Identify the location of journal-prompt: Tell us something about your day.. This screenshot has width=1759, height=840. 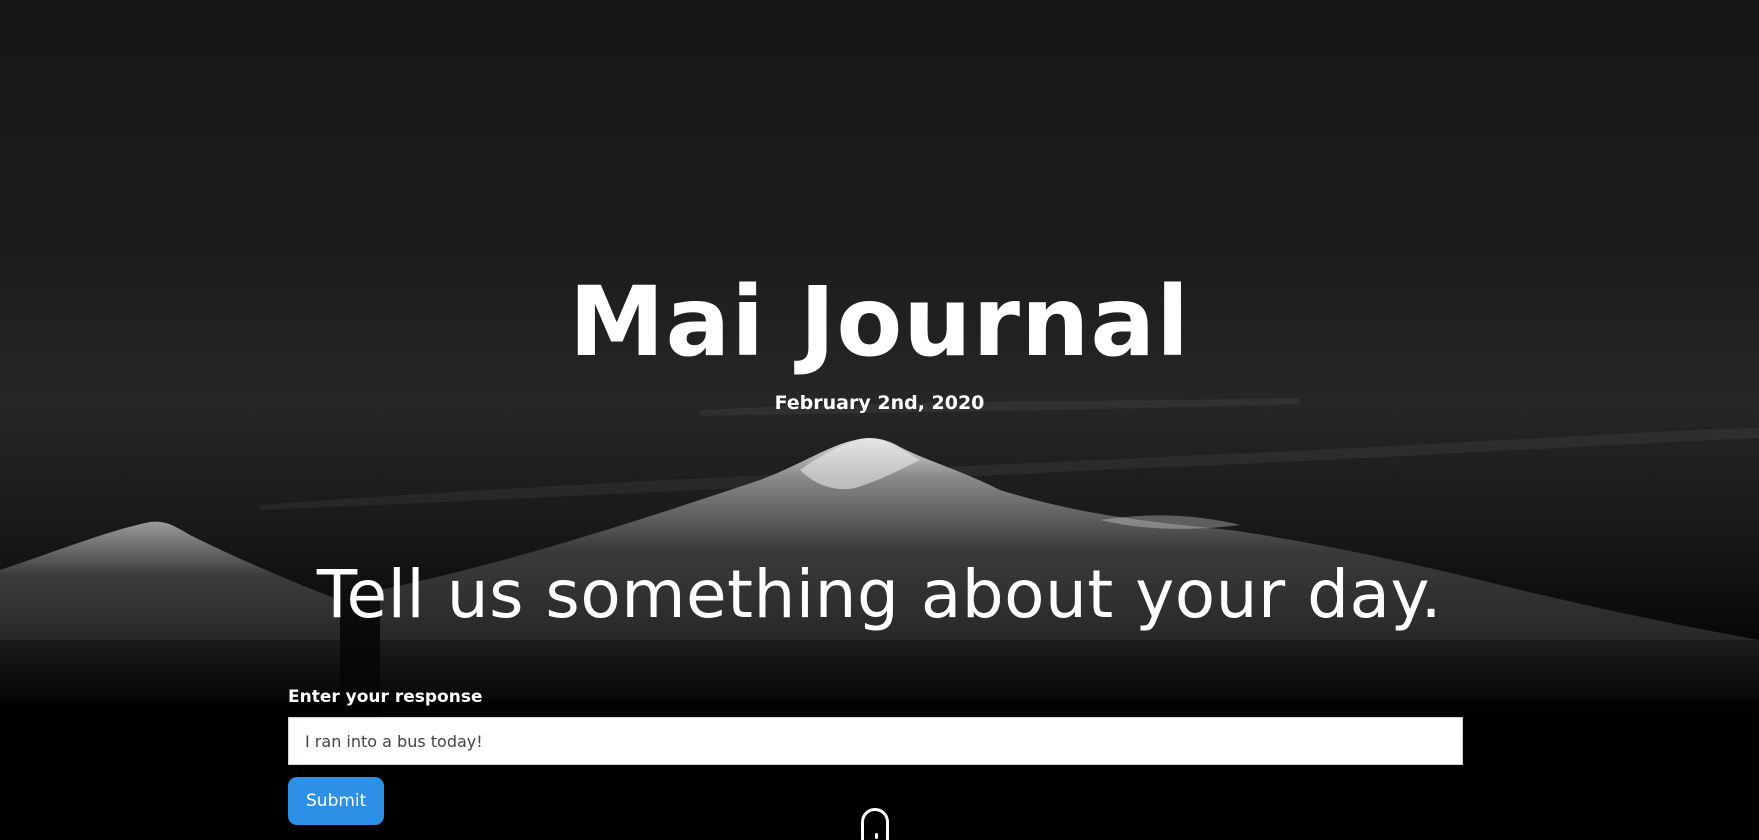
(879, 594).